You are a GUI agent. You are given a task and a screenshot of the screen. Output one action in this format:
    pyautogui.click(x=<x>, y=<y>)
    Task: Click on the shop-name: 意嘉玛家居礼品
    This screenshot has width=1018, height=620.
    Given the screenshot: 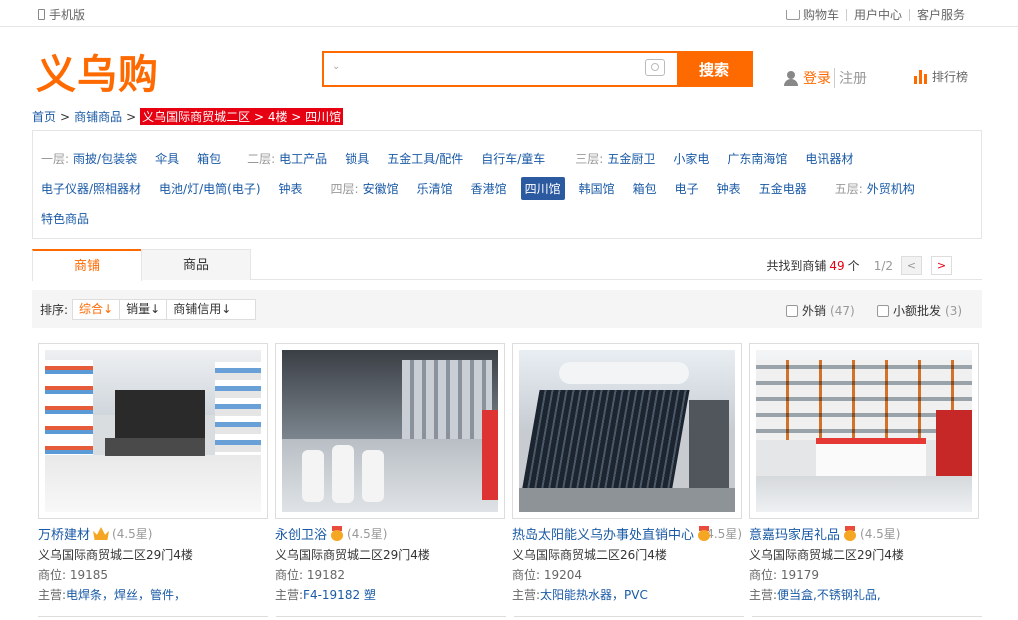 What is the action you would take?
    pyautogui.click(x=794, y=533)
    